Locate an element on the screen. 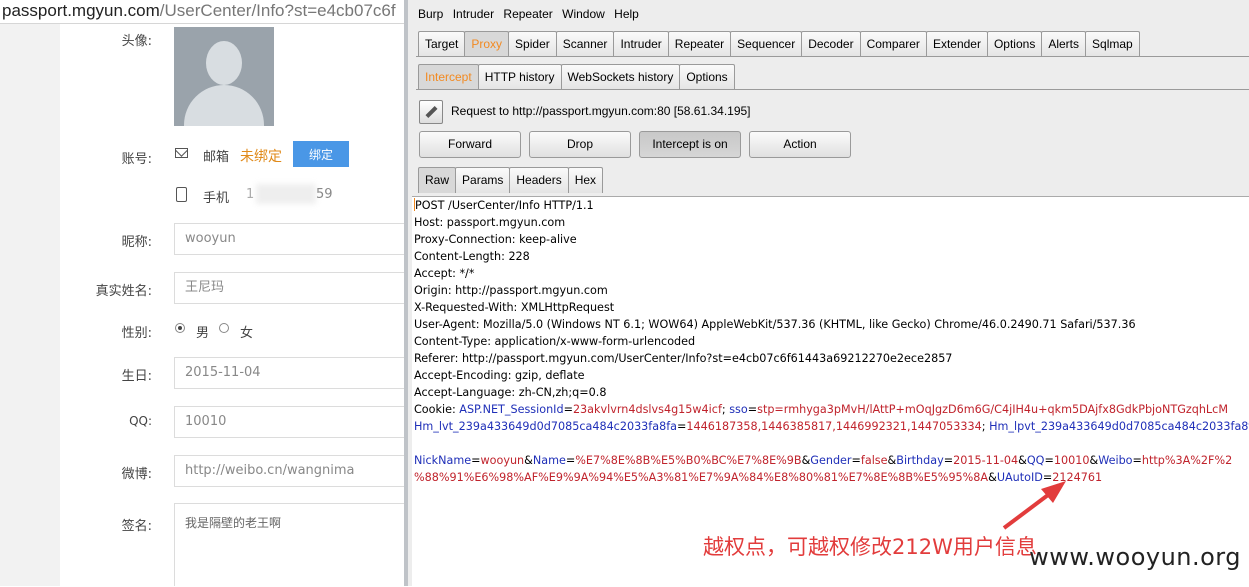  annotation-text: 越权点，可越权修改212W用户信息 is located at coordinates (870, 547).